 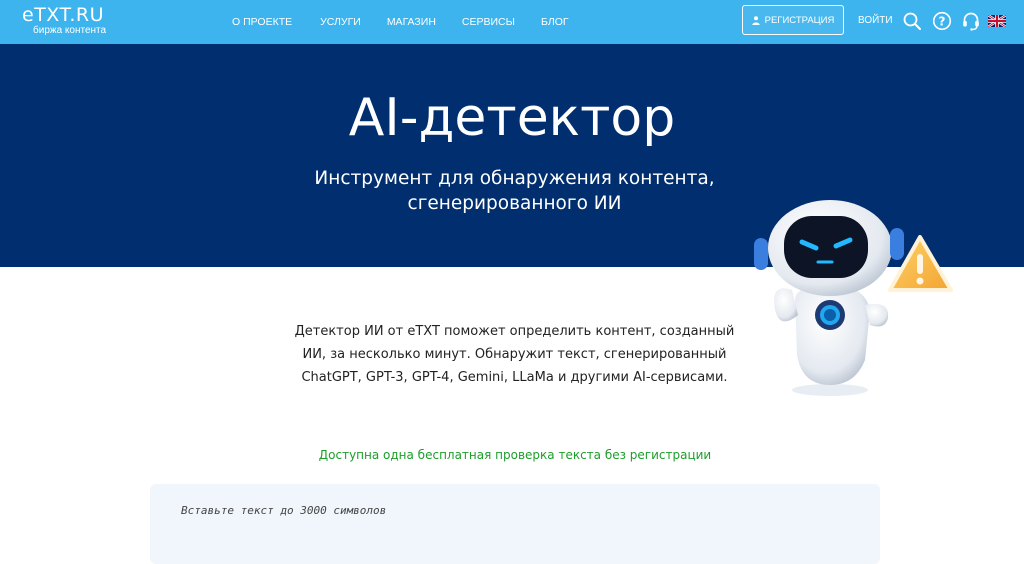 I want to click on main-nav: О ПРОЕКТЕ УСЛУГИ МАГАЗИН СЕРВИСЫ БЛОГ, so click(x=413, y=22).